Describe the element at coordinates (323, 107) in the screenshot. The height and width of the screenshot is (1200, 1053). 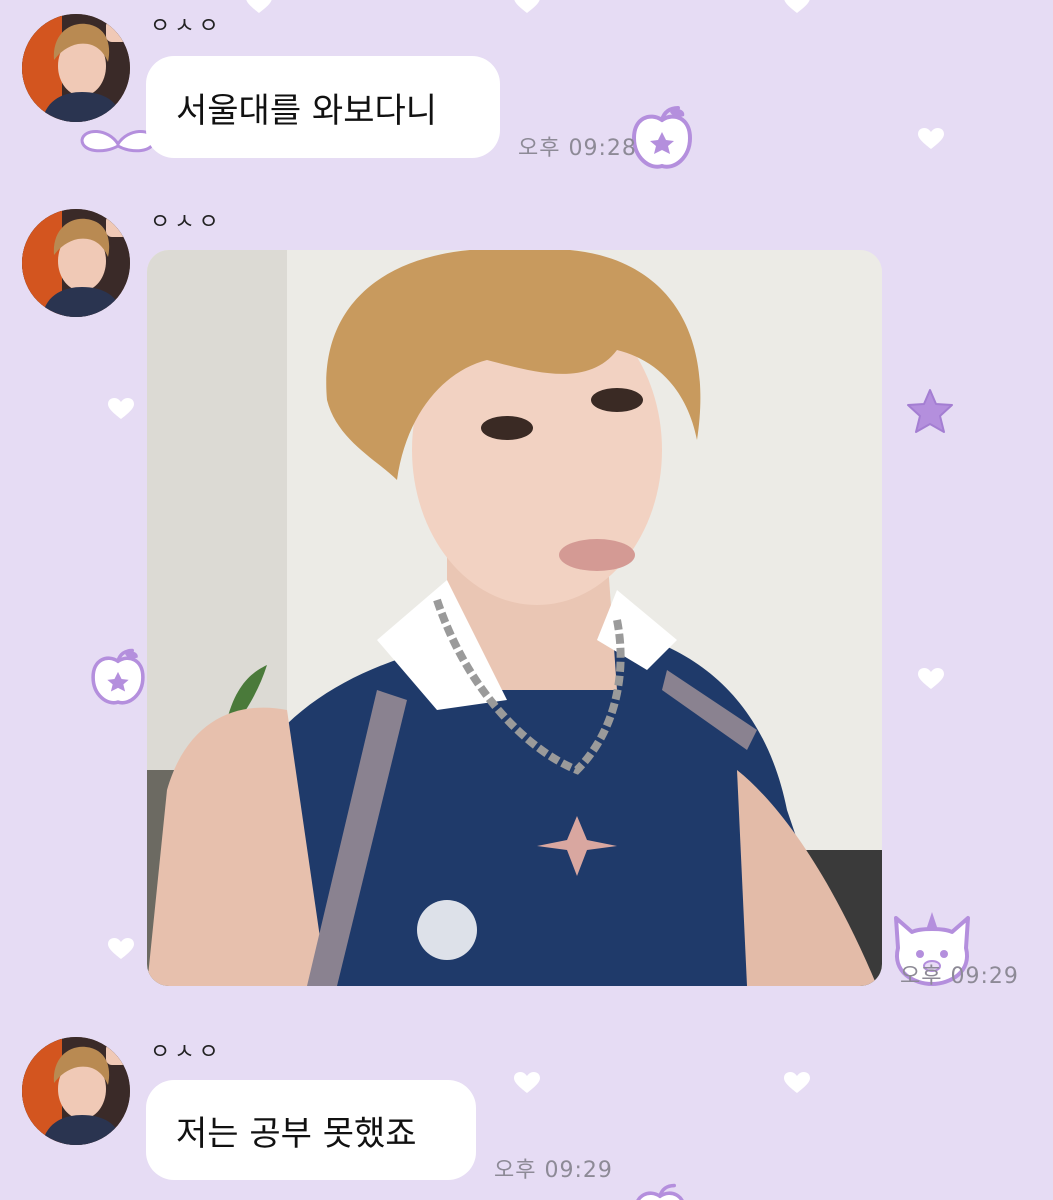
I see `message-bubble: 서울대를 와보다니` at that location.